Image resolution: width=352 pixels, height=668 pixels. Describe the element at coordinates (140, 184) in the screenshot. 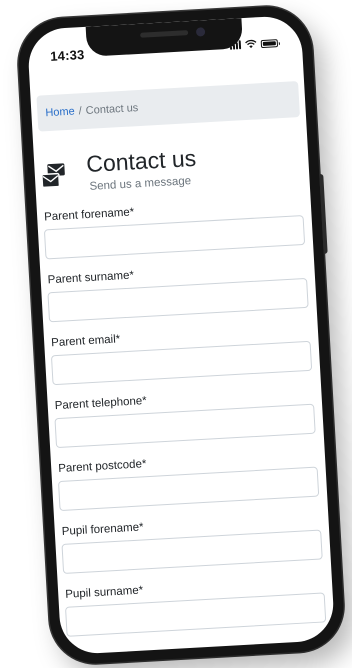

I see `page-subtitle: Send us a message` at that location.